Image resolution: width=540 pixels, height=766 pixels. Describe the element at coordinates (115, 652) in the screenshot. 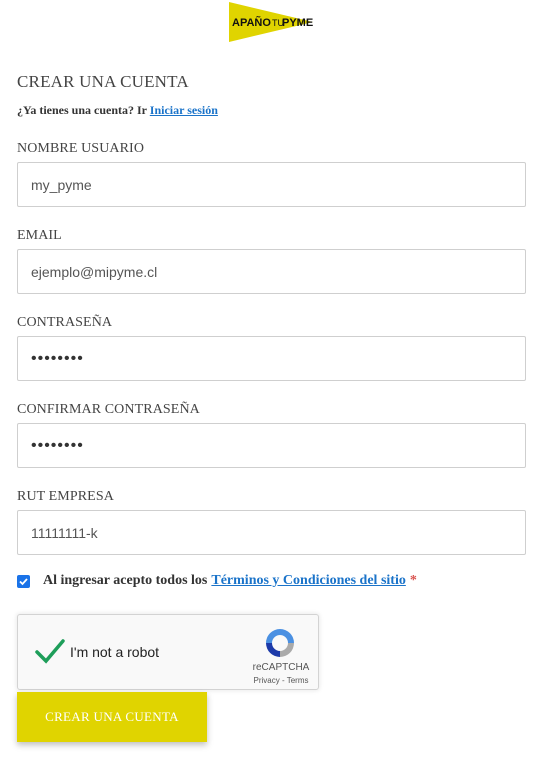

I see `captcha-label: I'm not a robot` at that location.